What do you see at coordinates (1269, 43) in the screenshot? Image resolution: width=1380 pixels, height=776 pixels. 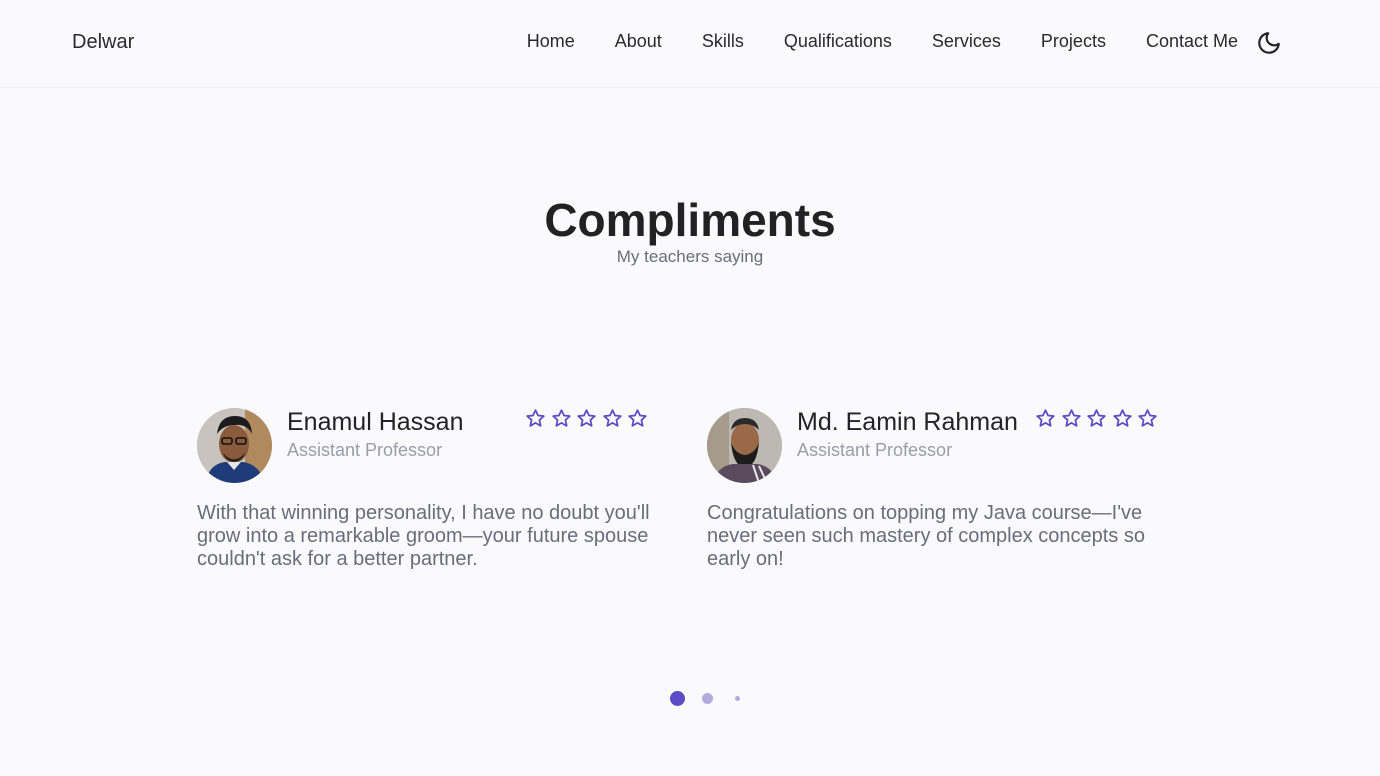 I see `moon-icon` at bounding box center [1269, 43].